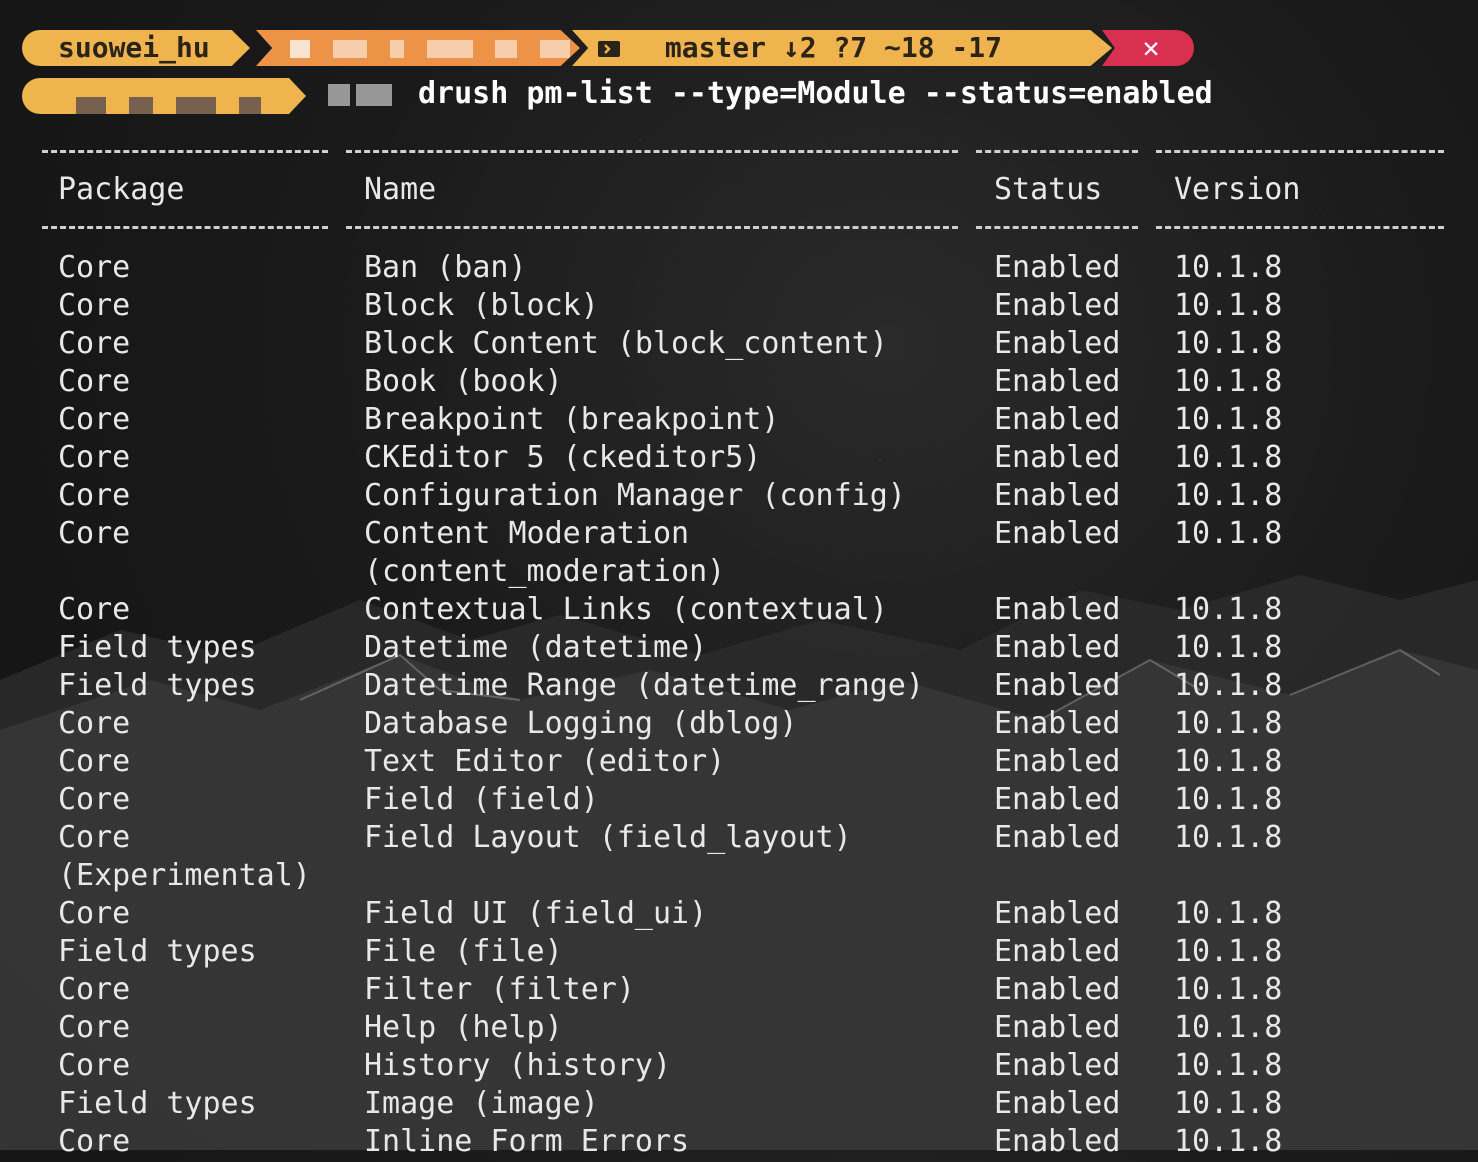  I want to click on cell-name: Contextual Links (contextual), so click(626, 609).